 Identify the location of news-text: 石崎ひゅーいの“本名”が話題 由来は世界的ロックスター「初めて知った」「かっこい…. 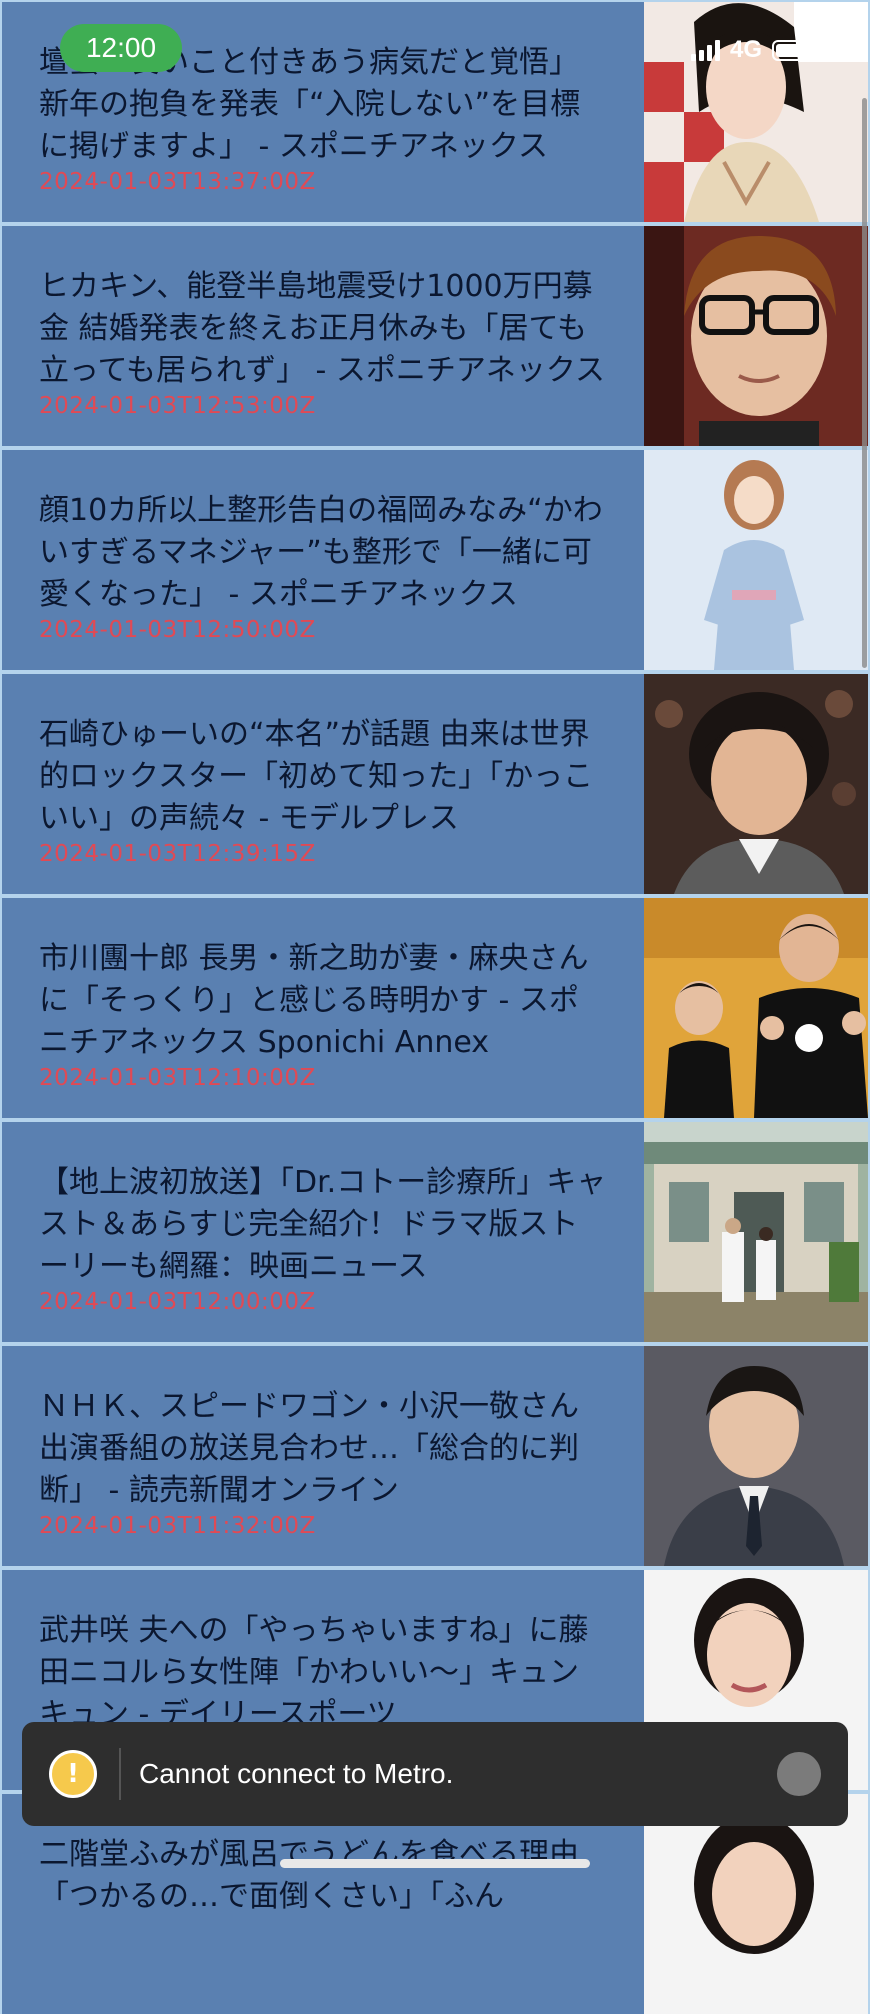
(322, 784).